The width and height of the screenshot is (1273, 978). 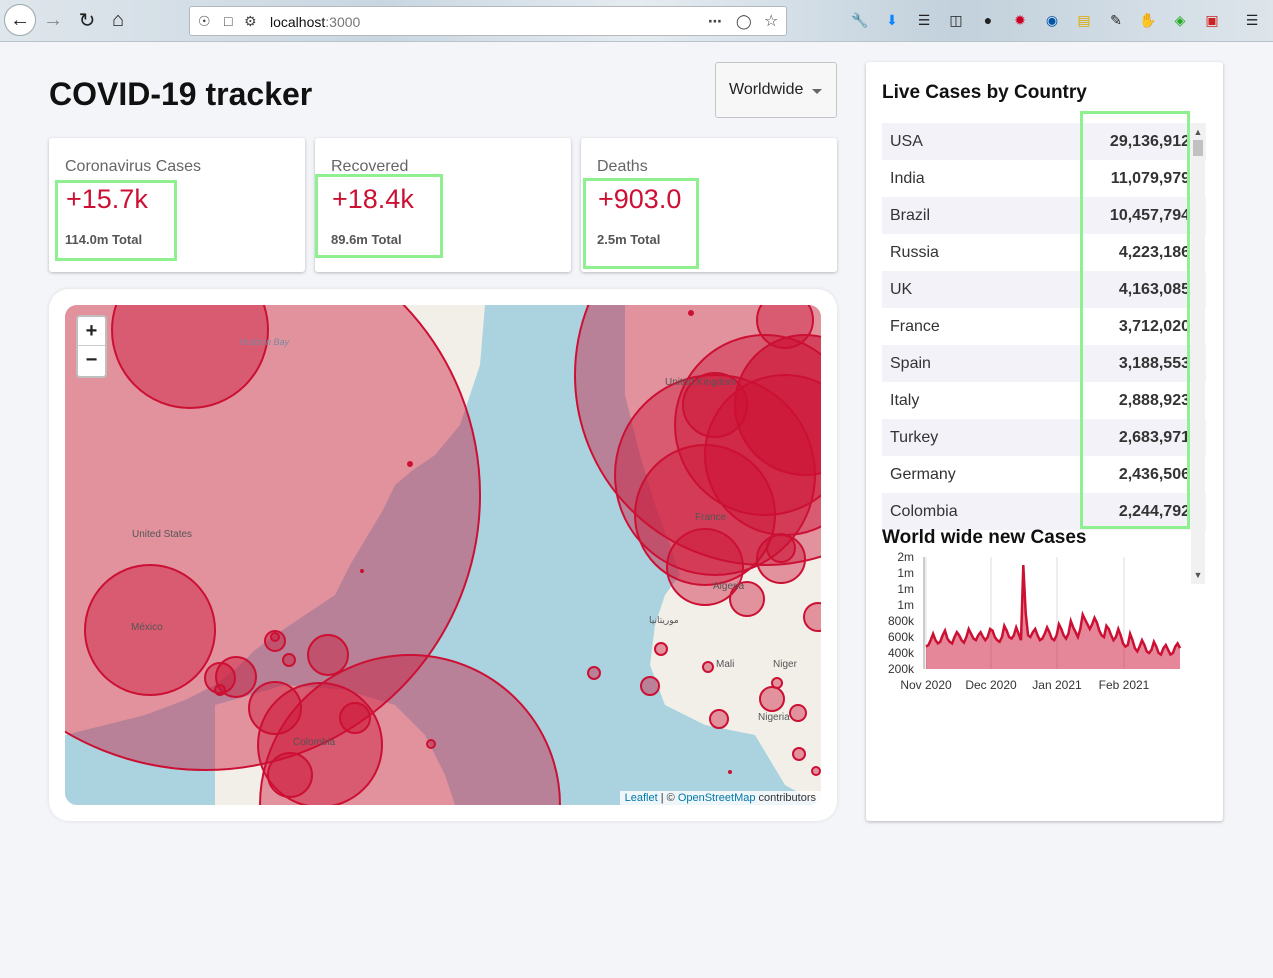 What do you see at coordinates (641, 798) in the screenshot?
I see `leaflet-link: Leaflet` at bounding box center [641, 798].